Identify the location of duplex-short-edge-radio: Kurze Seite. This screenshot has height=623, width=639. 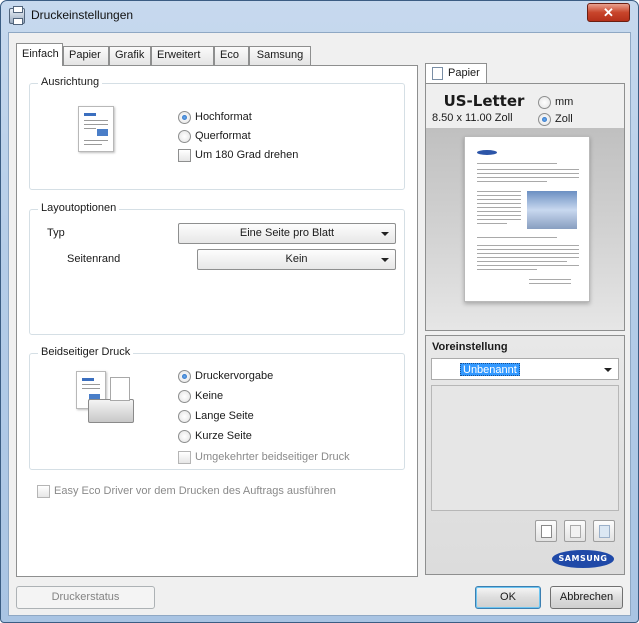
(215, 436).